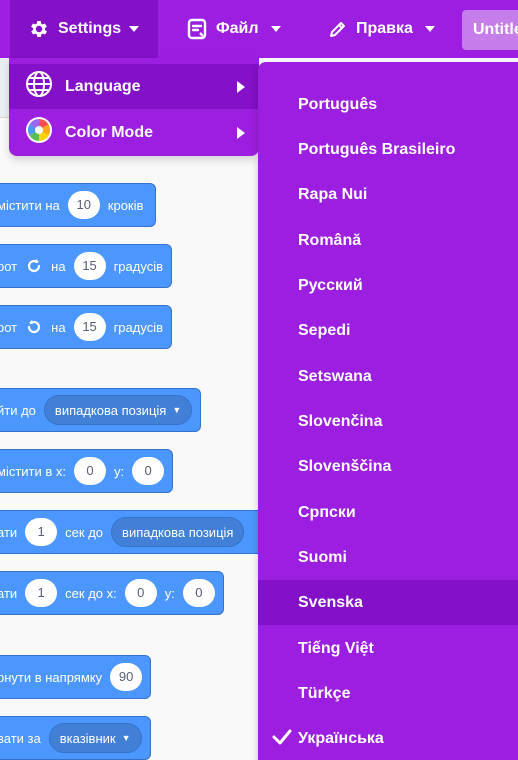 The image size is (518, 760). I want to click on glide-xy-block: ати 1 сек до x: 0 y: 0, so click(112, 593).